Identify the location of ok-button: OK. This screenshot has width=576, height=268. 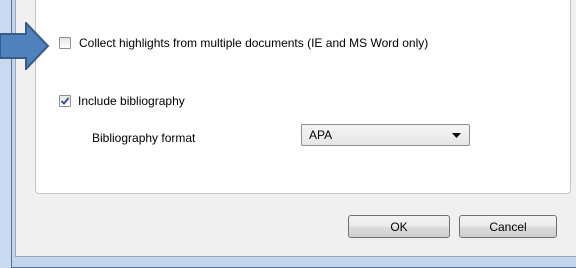
(399, 226).